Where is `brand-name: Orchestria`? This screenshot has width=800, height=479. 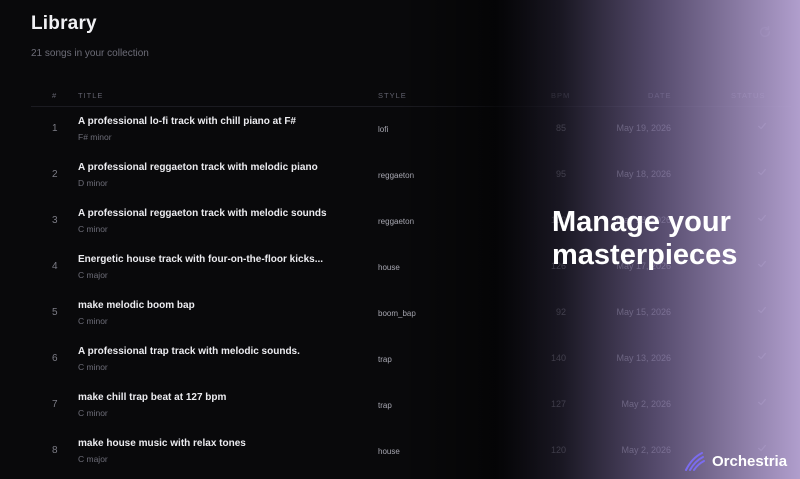
brand-name: Orchestria is located at coordinates (750, 461).